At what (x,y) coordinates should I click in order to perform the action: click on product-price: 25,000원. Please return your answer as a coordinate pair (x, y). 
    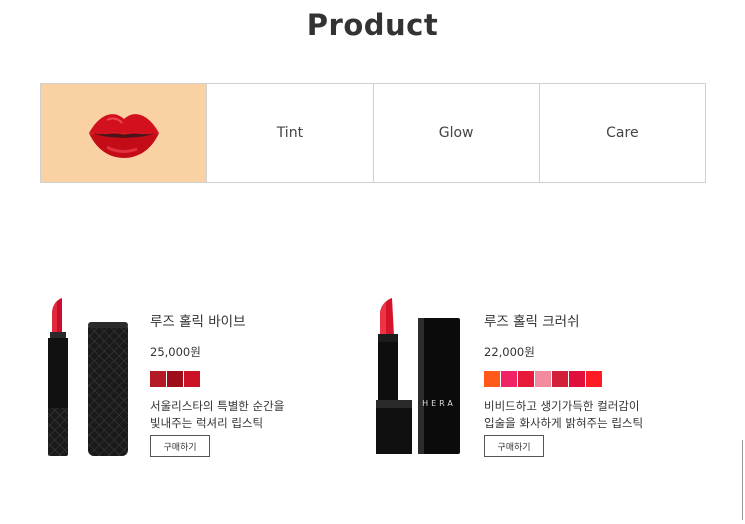
    Looking at the image, I should click on (175, 352).